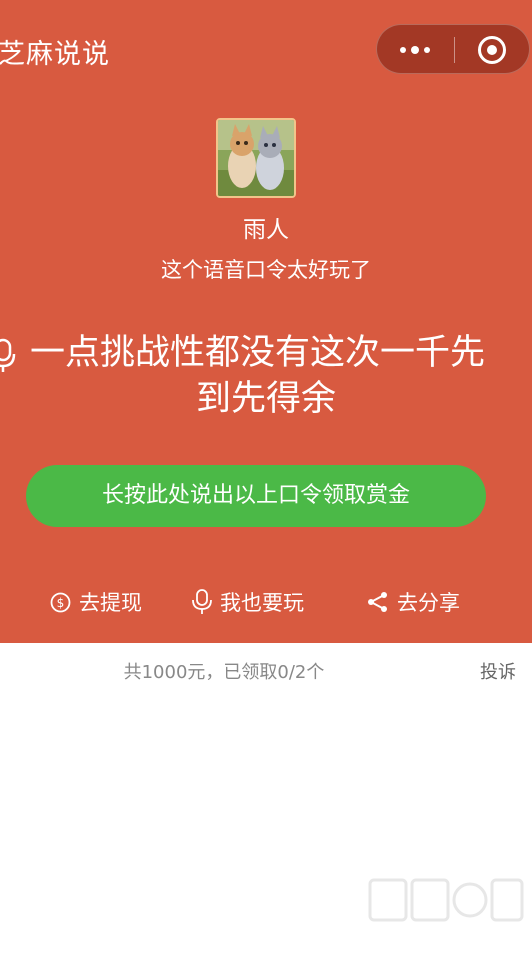 The height and width of the screenshot is (960, 532). I want to click on sender-name: 雨人, so click(266, 230).